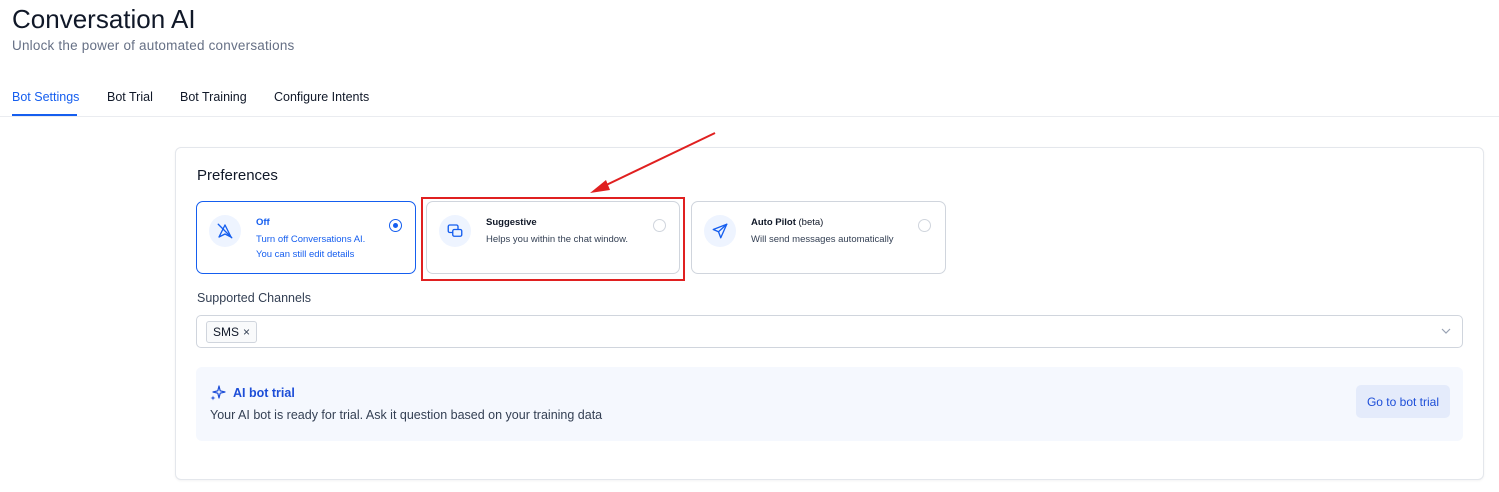 This screenshot has height=492, width=1499. I want to click on channels-multiselect: SMS ×, so click(829, 331).